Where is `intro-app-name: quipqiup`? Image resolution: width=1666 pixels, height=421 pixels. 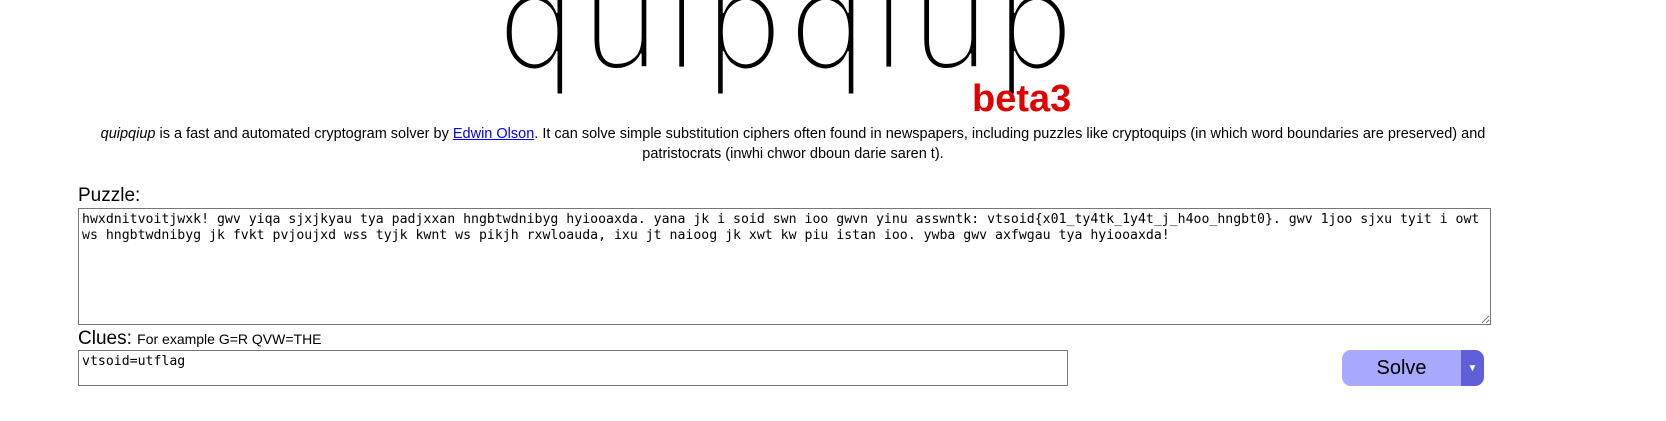 intro-app-name: quipqiup is located at coordinates (128, 134).